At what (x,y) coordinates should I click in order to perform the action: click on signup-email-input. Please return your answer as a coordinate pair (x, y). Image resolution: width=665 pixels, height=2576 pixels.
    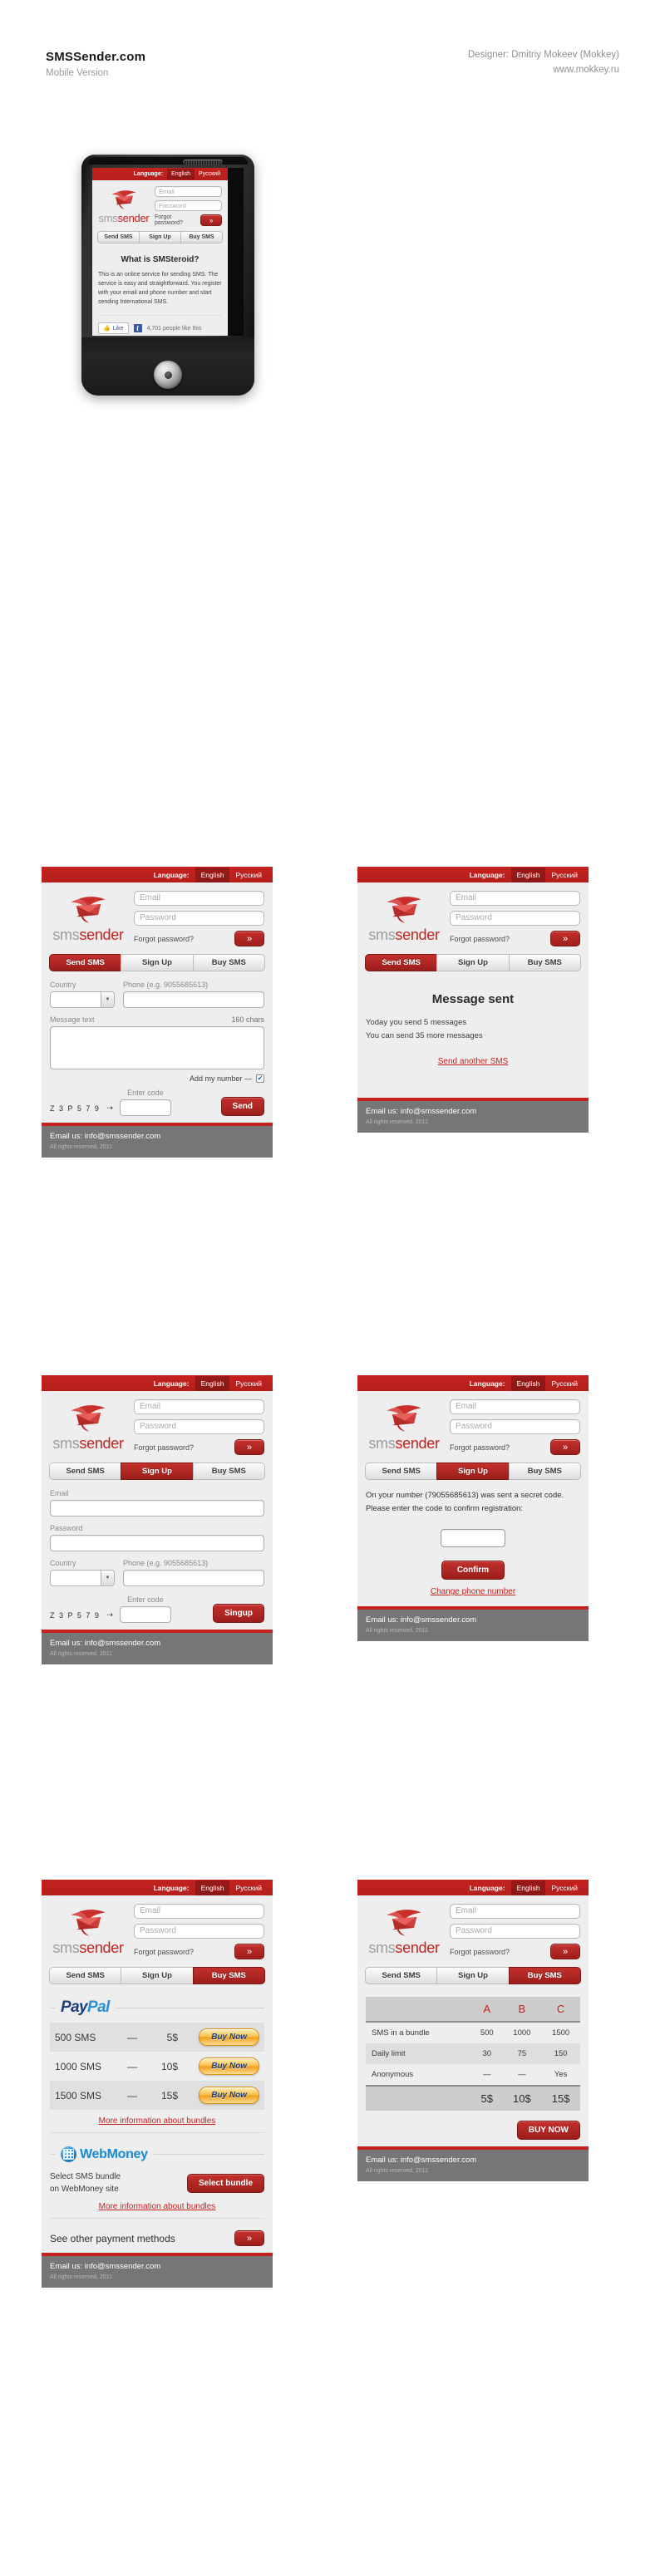
    Looking at the image, I should click on (157, 1508).